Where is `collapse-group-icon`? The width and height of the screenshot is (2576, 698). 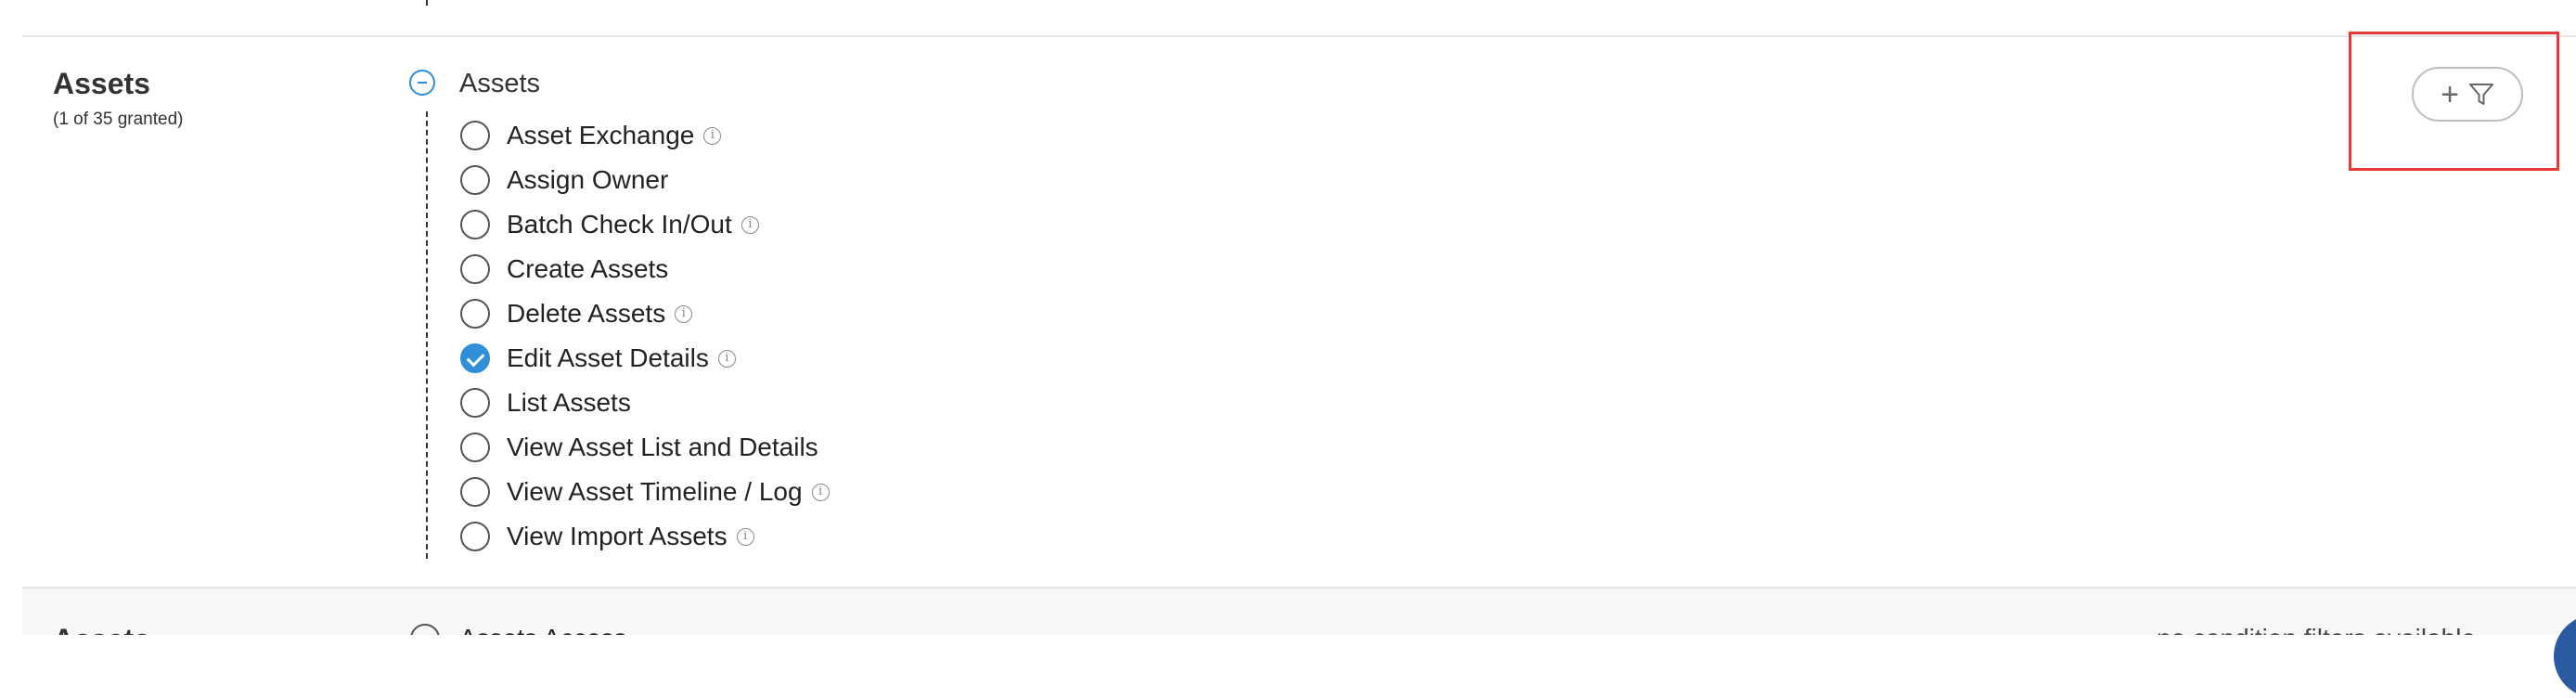 collapse-group-icon is located at coordinates (422, 83).